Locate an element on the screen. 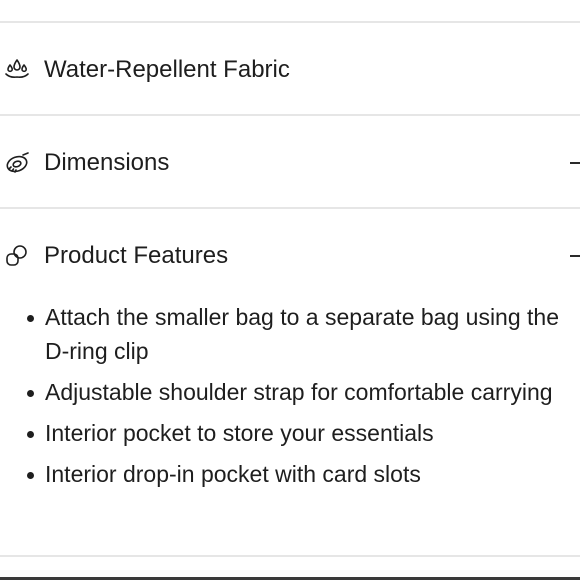  list-item: Interior drop-in pocket with card slots is located at coordinates (290, 474).